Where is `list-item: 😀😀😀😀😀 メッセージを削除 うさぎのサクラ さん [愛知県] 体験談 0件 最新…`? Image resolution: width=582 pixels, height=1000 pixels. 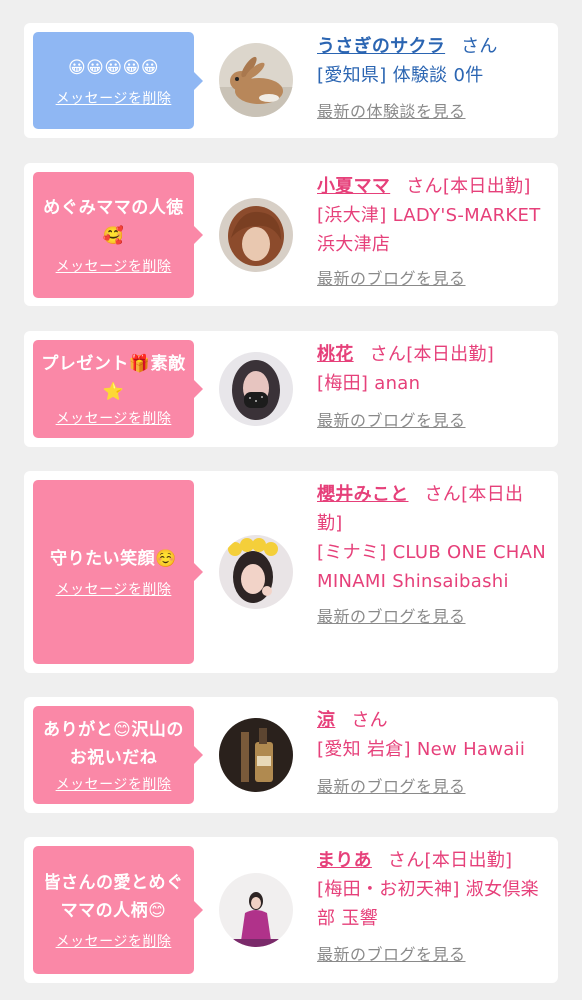 list-item: 😀😀😀😀😀 メッセージを削除 うさぎのサクラ さん [愛知県] 体験談 0件 最新… is located at coordinates (291, 80).